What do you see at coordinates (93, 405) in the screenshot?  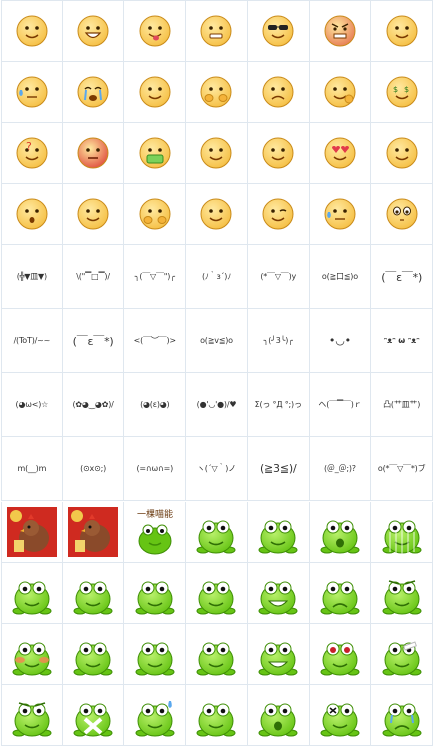 I see `text-emoticon-cell: (✿◕‿◕✿)/` at bounding box center [93, 405].